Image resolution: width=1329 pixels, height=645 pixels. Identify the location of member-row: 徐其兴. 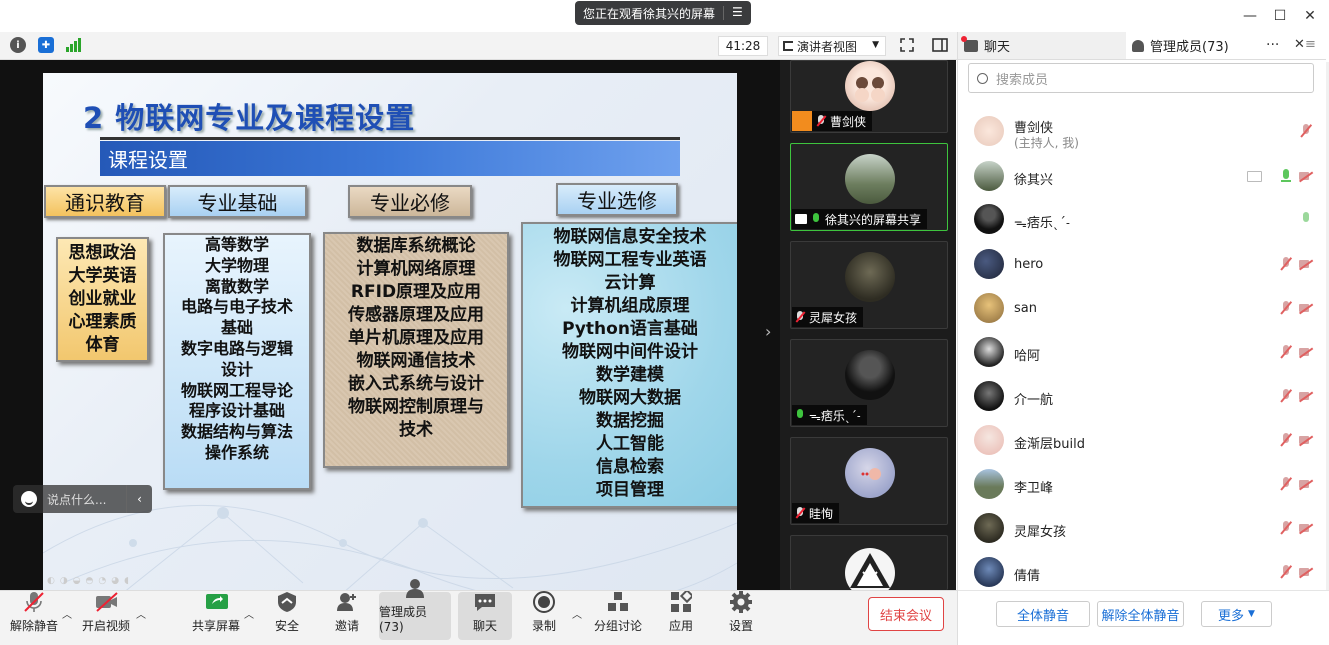
(1138, 177).